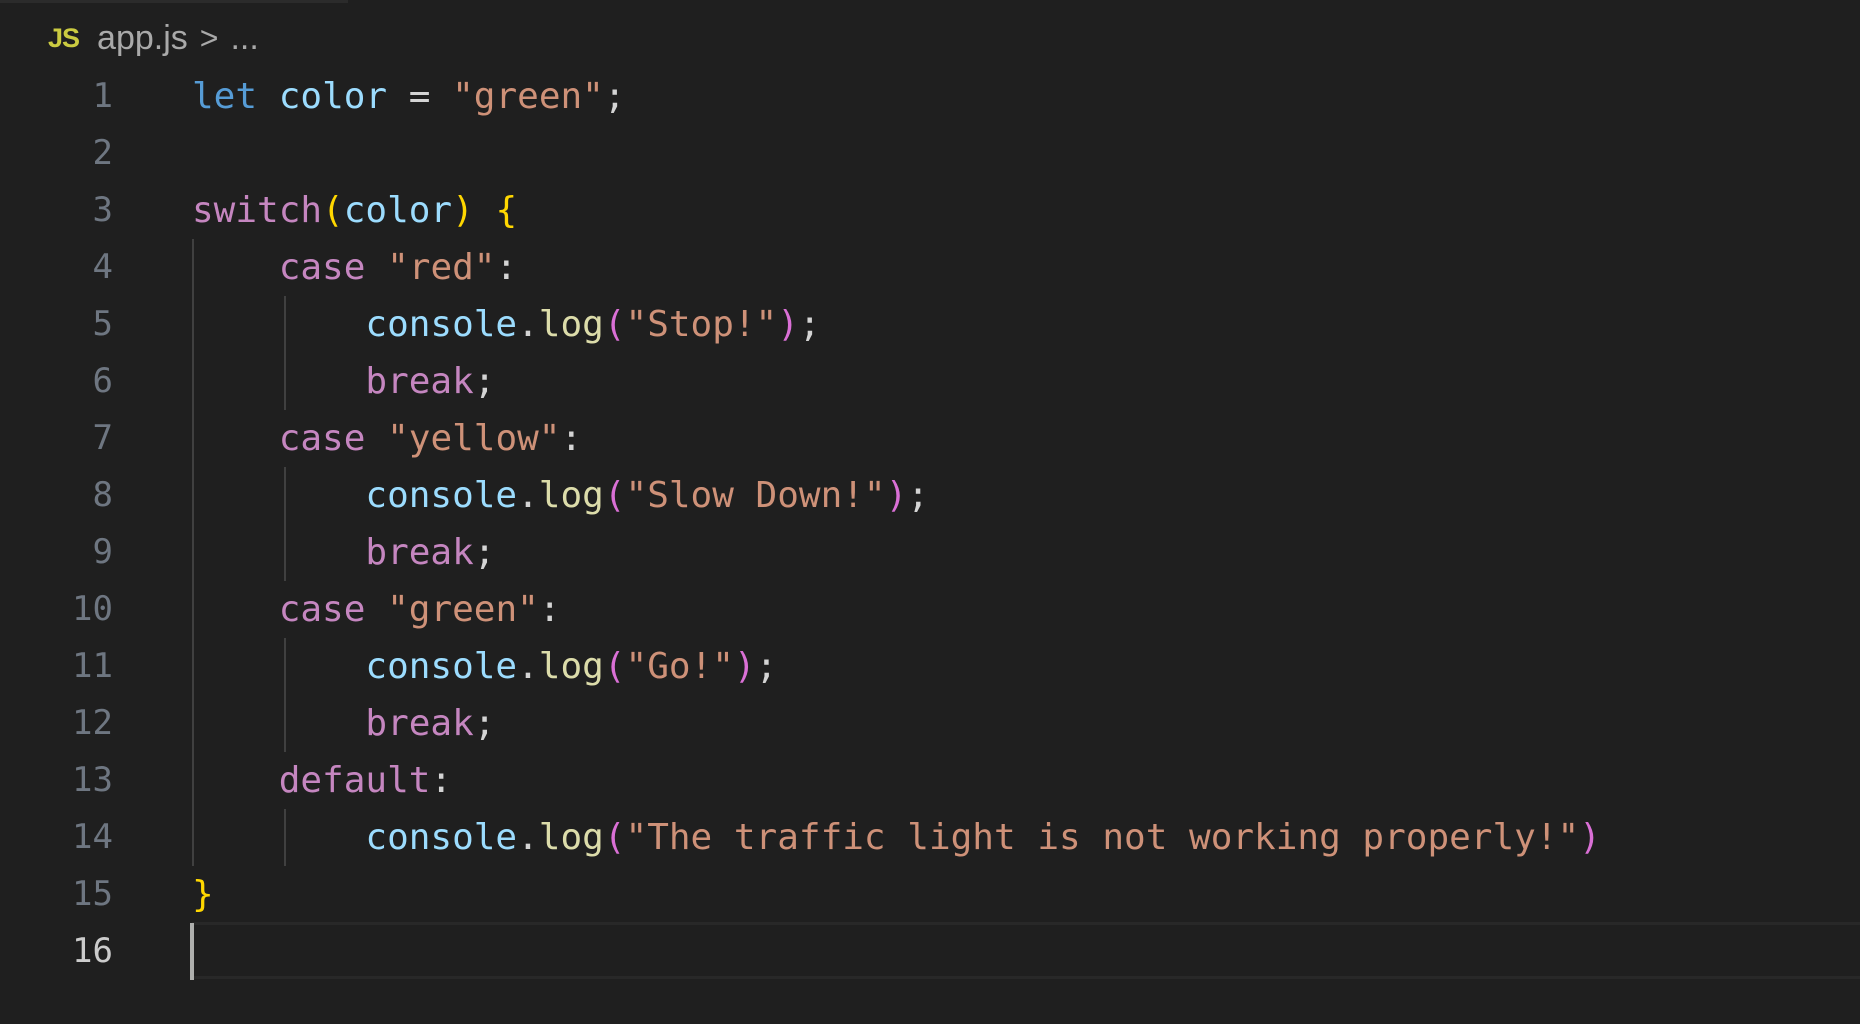 This screenshot has height=1024, width=1860. I want to click on token-control: switch, so click(257, 210).